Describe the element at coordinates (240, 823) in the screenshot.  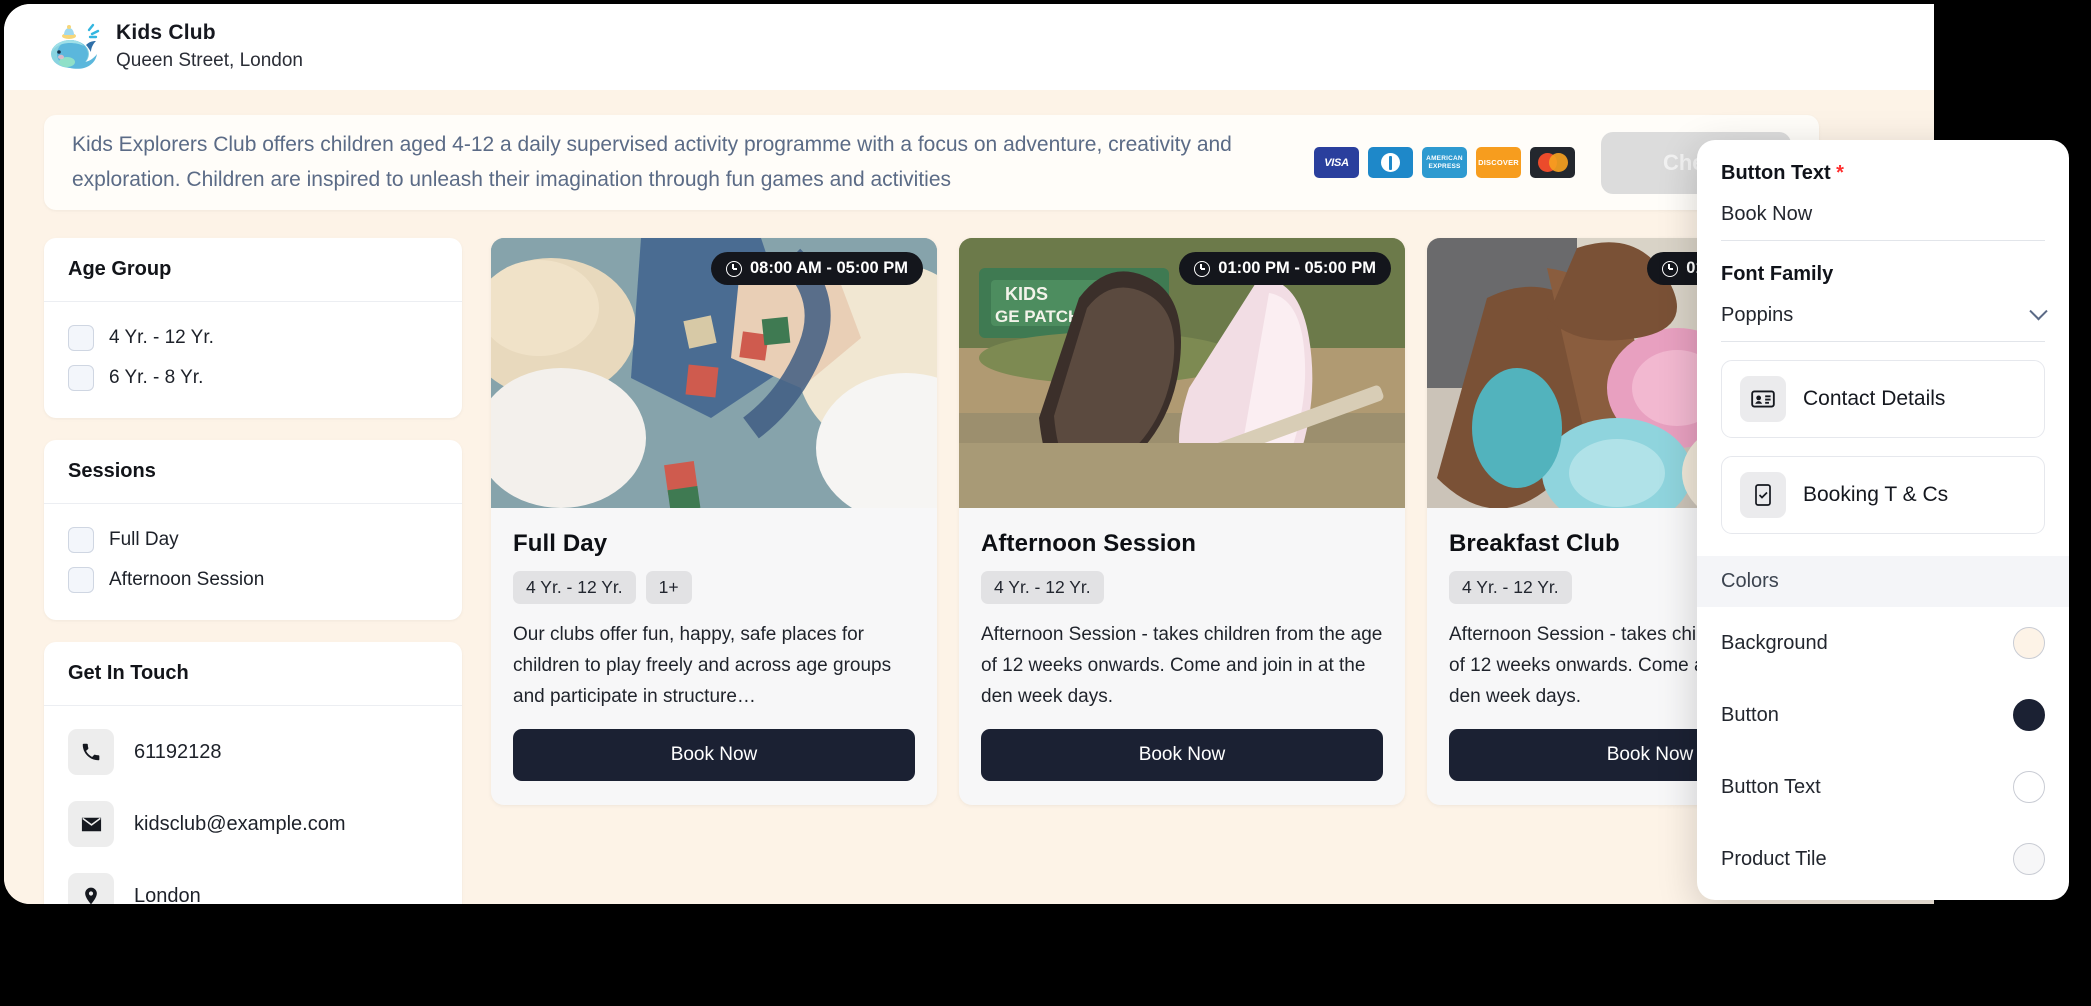
I see `contact-email-value: kidsclub@example.com` at that location.